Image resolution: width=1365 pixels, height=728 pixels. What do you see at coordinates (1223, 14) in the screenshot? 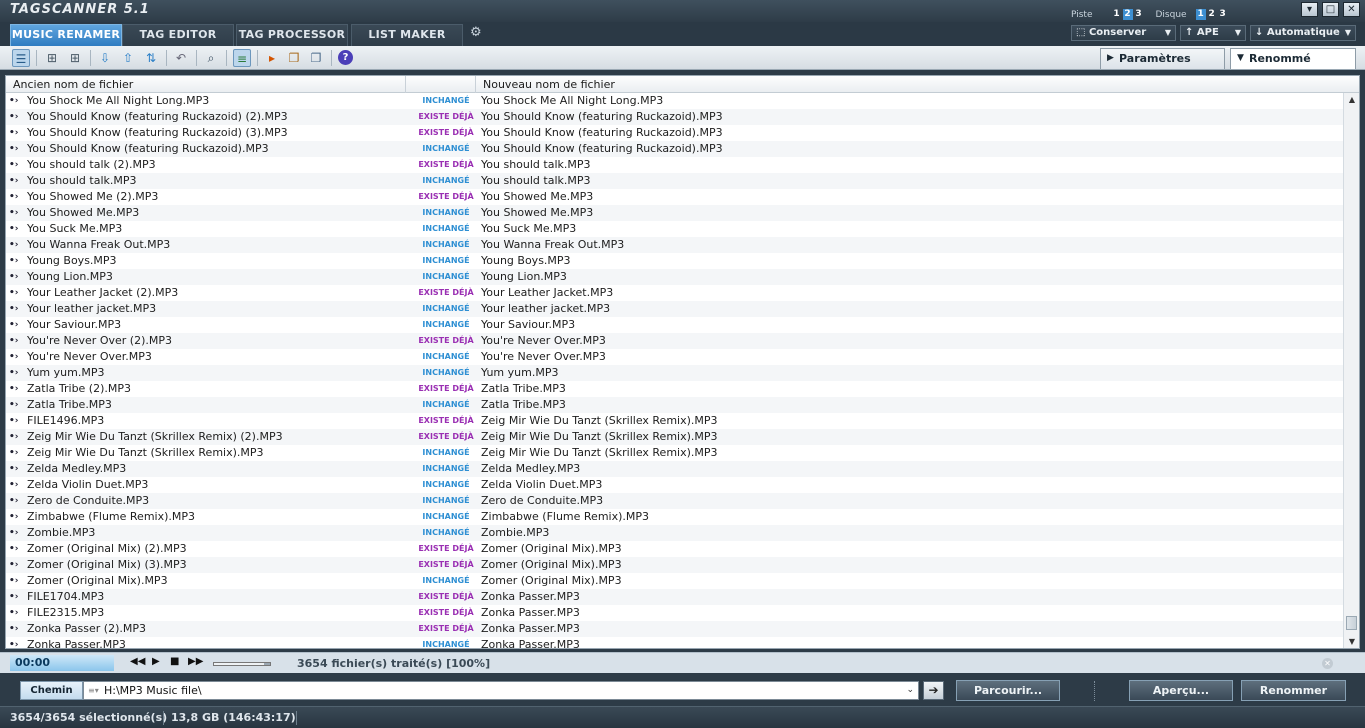
I see `disque-3: 3` at bounding box center [1223, 14].